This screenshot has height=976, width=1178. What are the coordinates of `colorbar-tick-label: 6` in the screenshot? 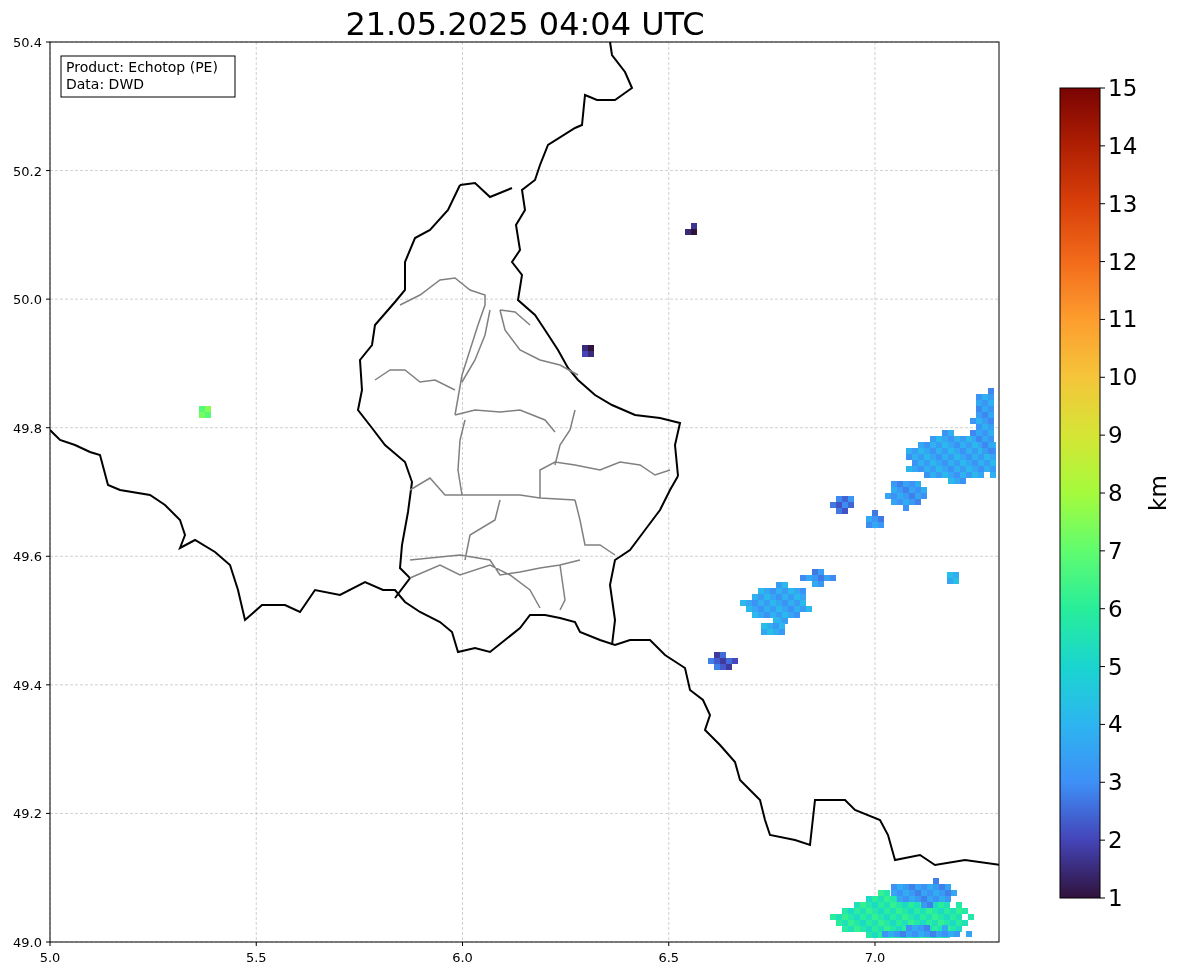 It's located at (1115, 608).